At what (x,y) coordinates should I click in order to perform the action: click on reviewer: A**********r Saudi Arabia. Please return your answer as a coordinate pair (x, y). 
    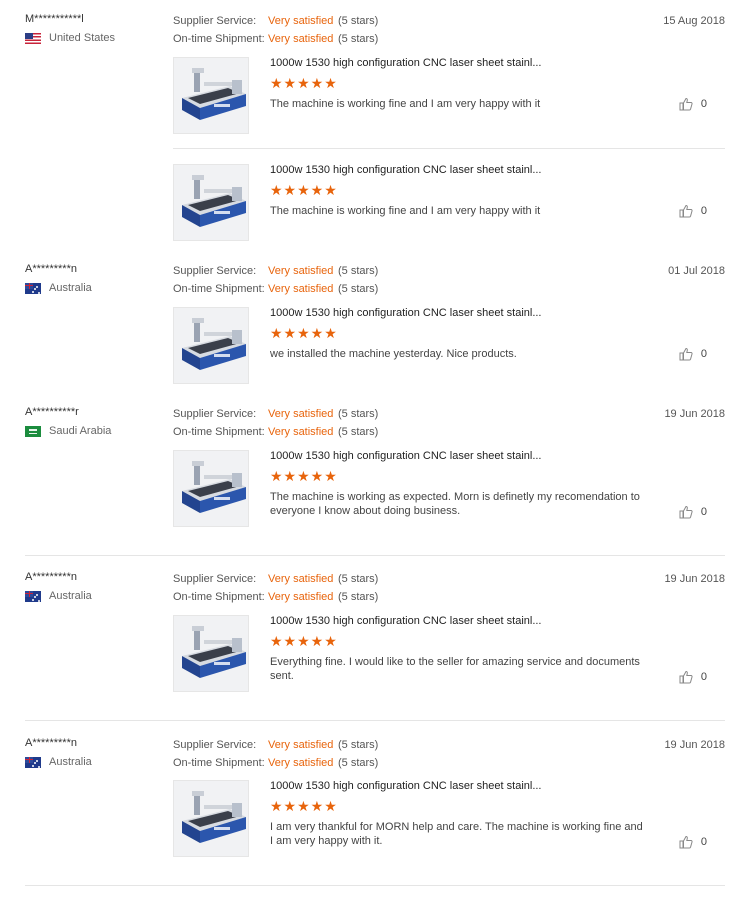
    Looking at the image, I should click on (95, 421).